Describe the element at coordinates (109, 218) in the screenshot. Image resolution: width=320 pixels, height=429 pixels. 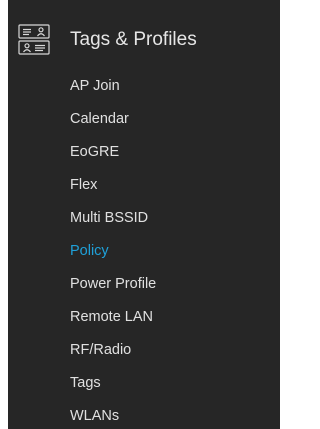
I see `menu-item-multi-bssid: Multi BSSID` at that location.